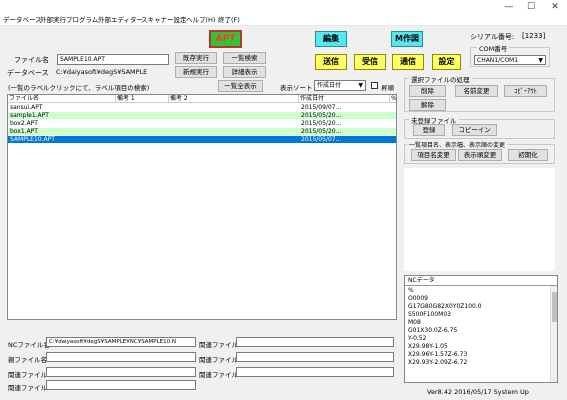 This screenshot has height=400, width=567. What do you see at coordinates (244, 72) in the screenshot?
I see `shousai-hyouji-button: 詳細表示` at bounding box center [244, 72].